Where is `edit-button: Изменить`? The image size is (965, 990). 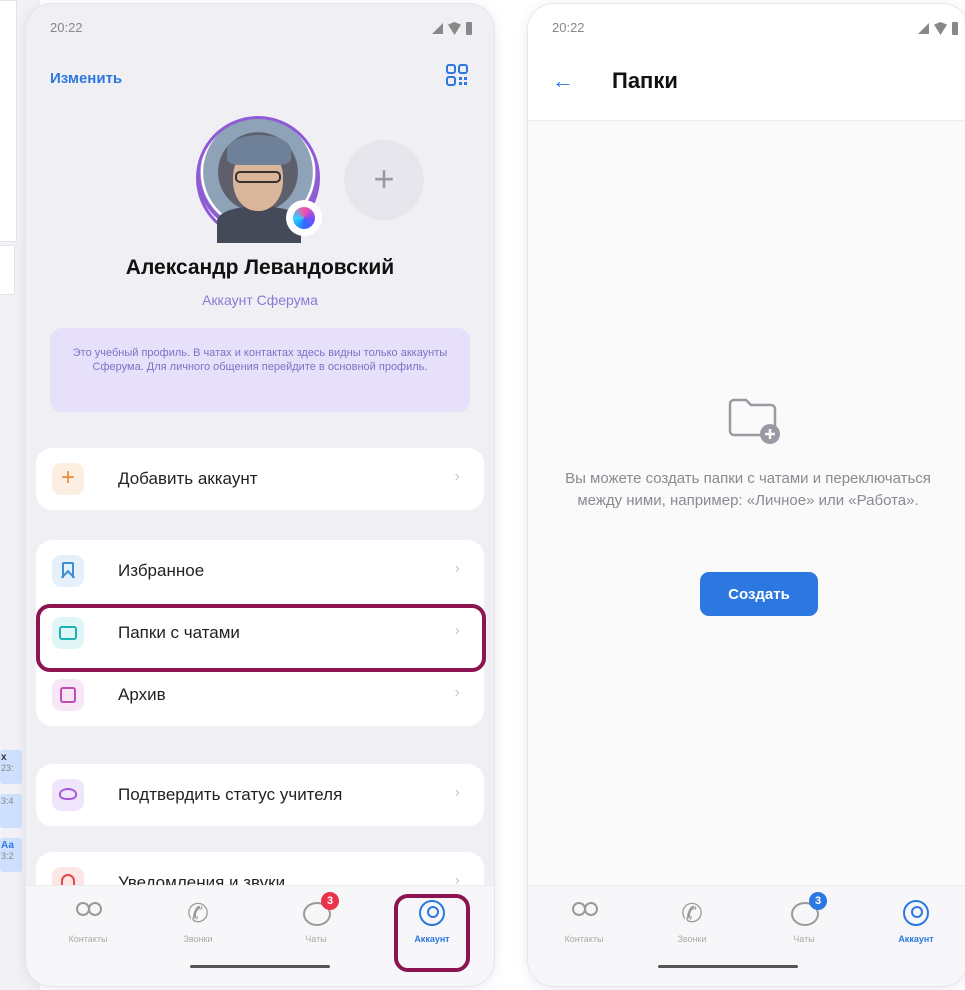
edit-button: Изменить is located at coordinates (86, 78).